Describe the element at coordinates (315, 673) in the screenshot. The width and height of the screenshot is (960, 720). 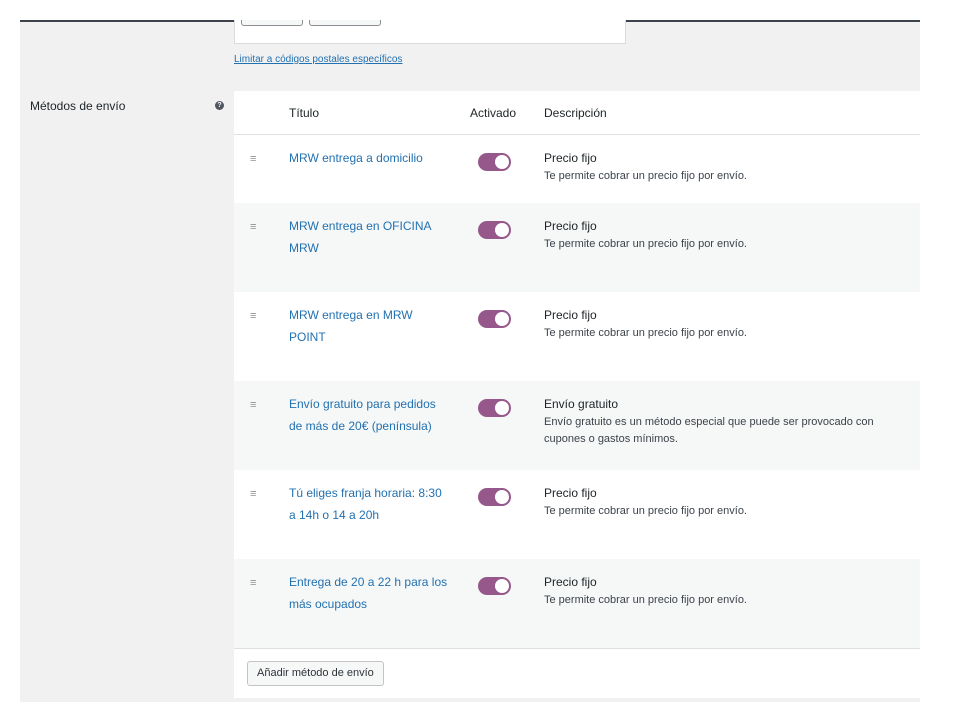
I see `add-shipping-method-button: Añadir método de envío` at that location.